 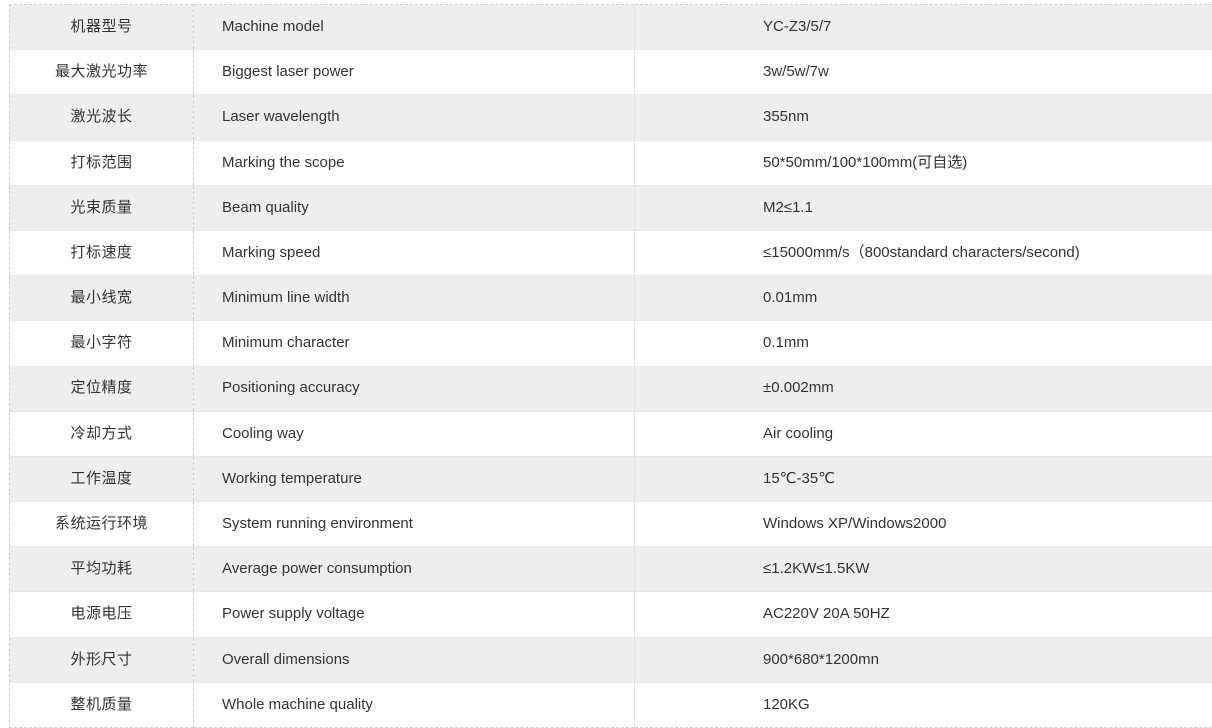 I want to click on spec-label-en: Biggest laser power, so click(x=414, y=72).